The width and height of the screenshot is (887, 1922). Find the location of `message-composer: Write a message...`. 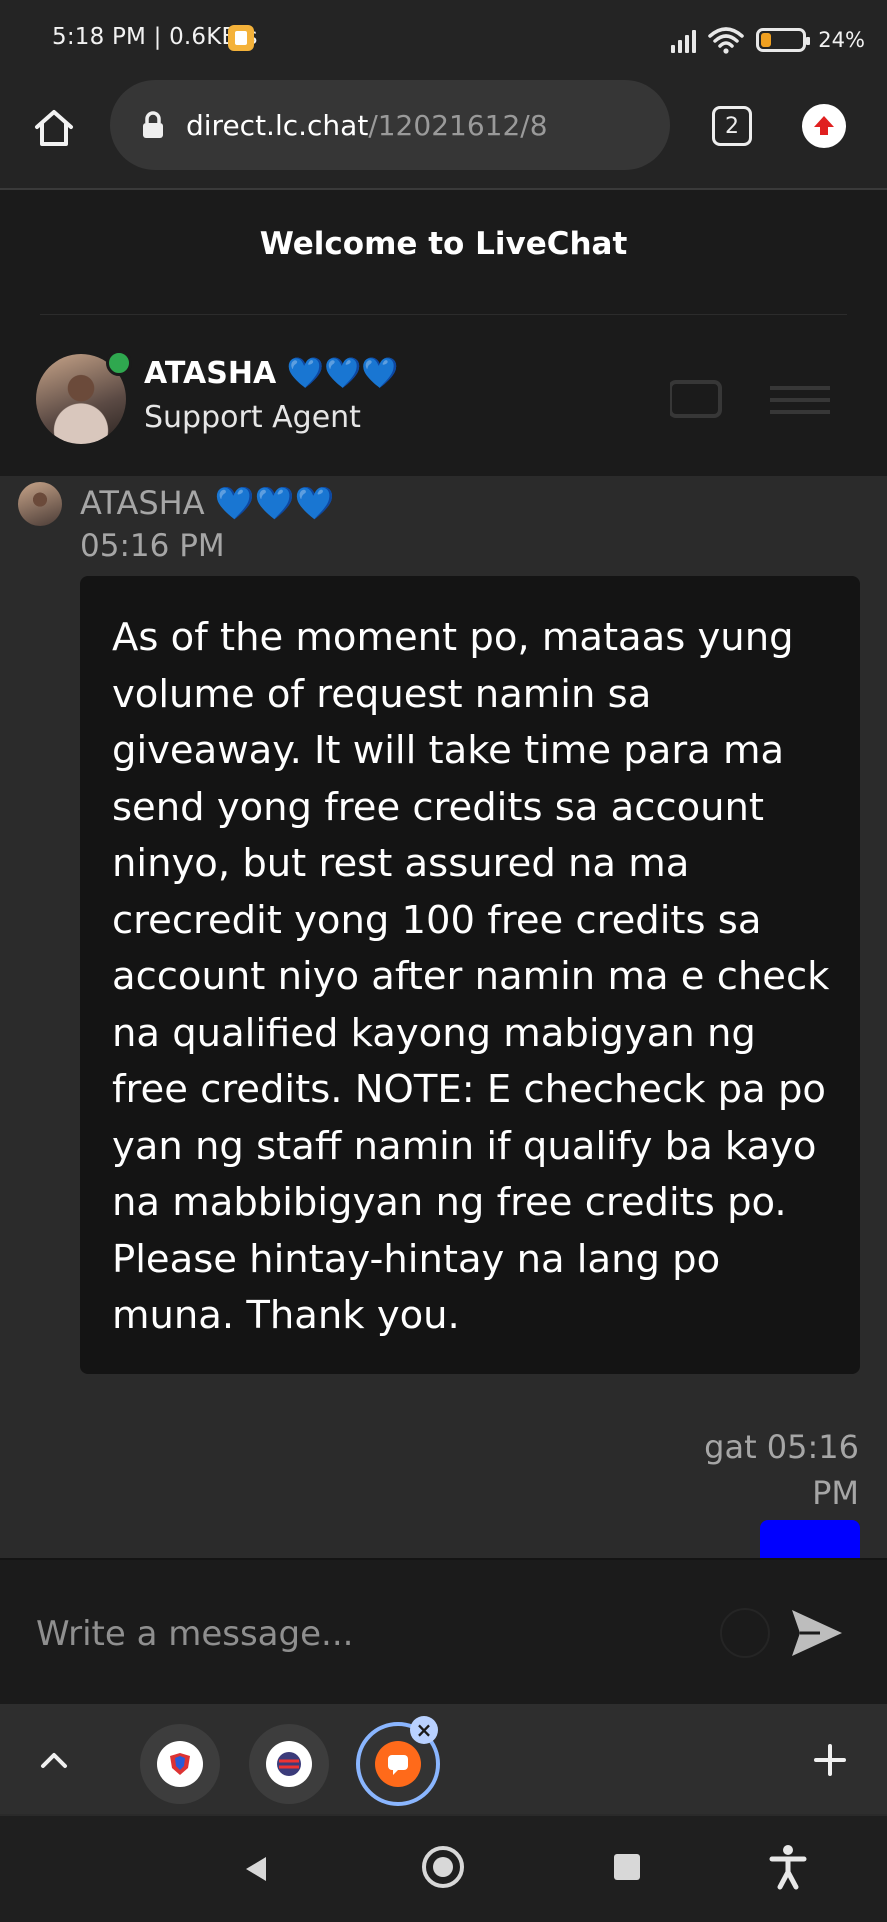

message-composer: Write a message... is located at coordinates (443, 1632).